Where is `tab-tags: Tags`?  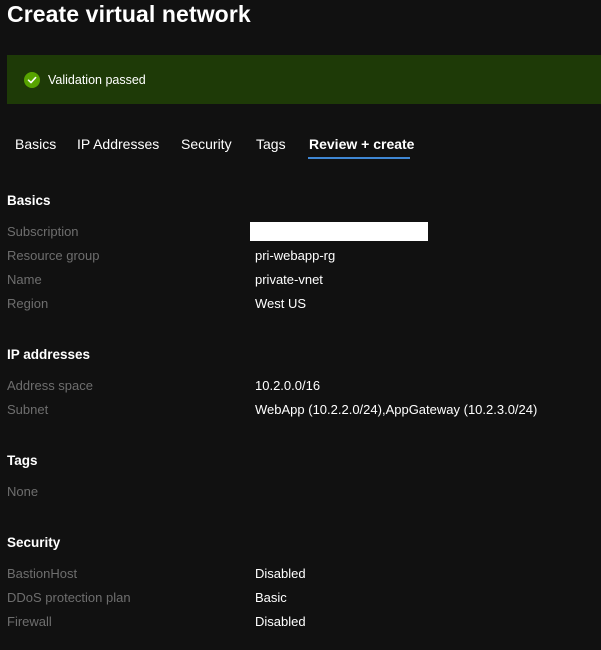
tab-tags: Tags is located at coordinates (271, 144).